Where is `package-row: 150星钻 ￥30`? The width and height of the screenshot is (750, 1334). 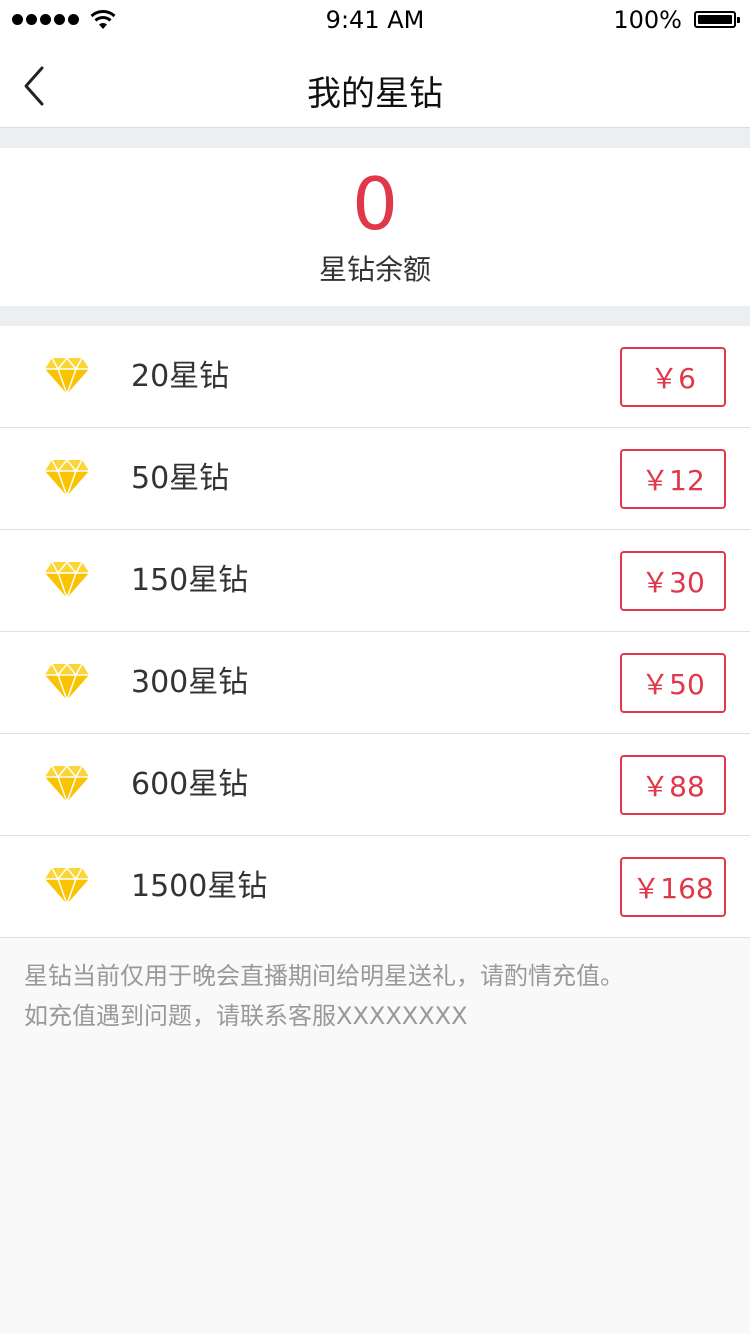 package-row: 150星钻 ￥30 is located at coordinates (375, 581).